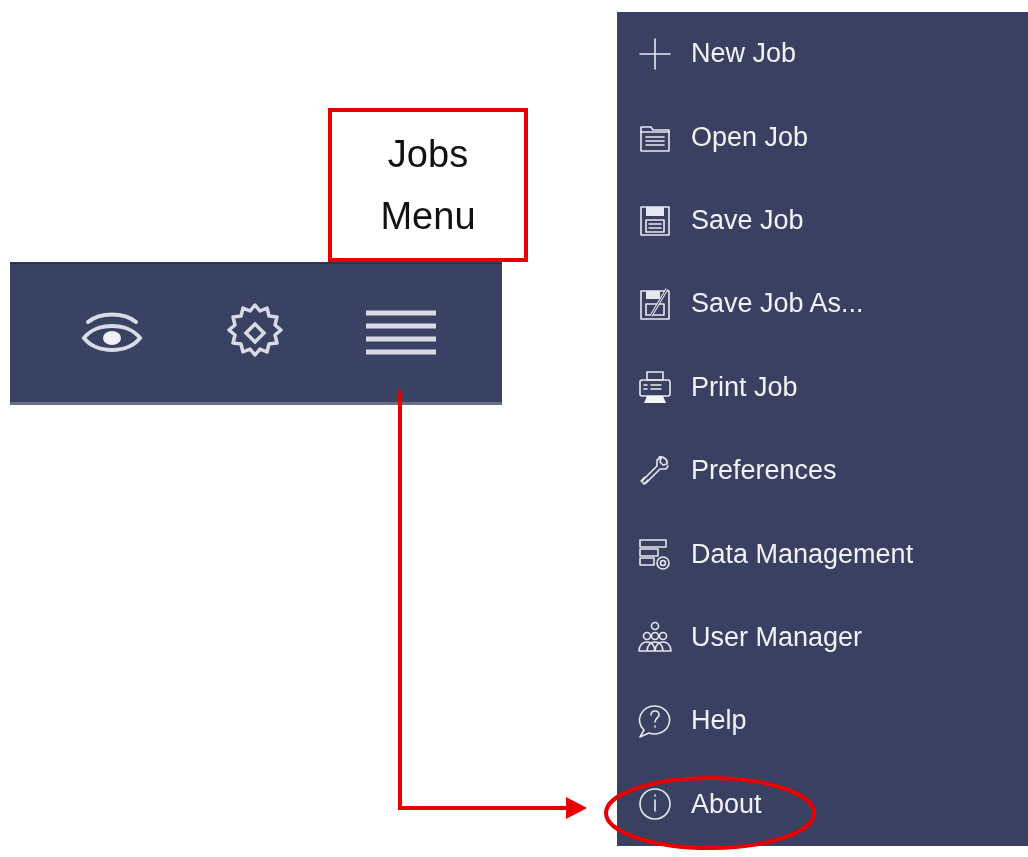 The width and height of the screenshot is (1028, 857). I want to click on menu-item-label: Preferences, so click(764, 471).